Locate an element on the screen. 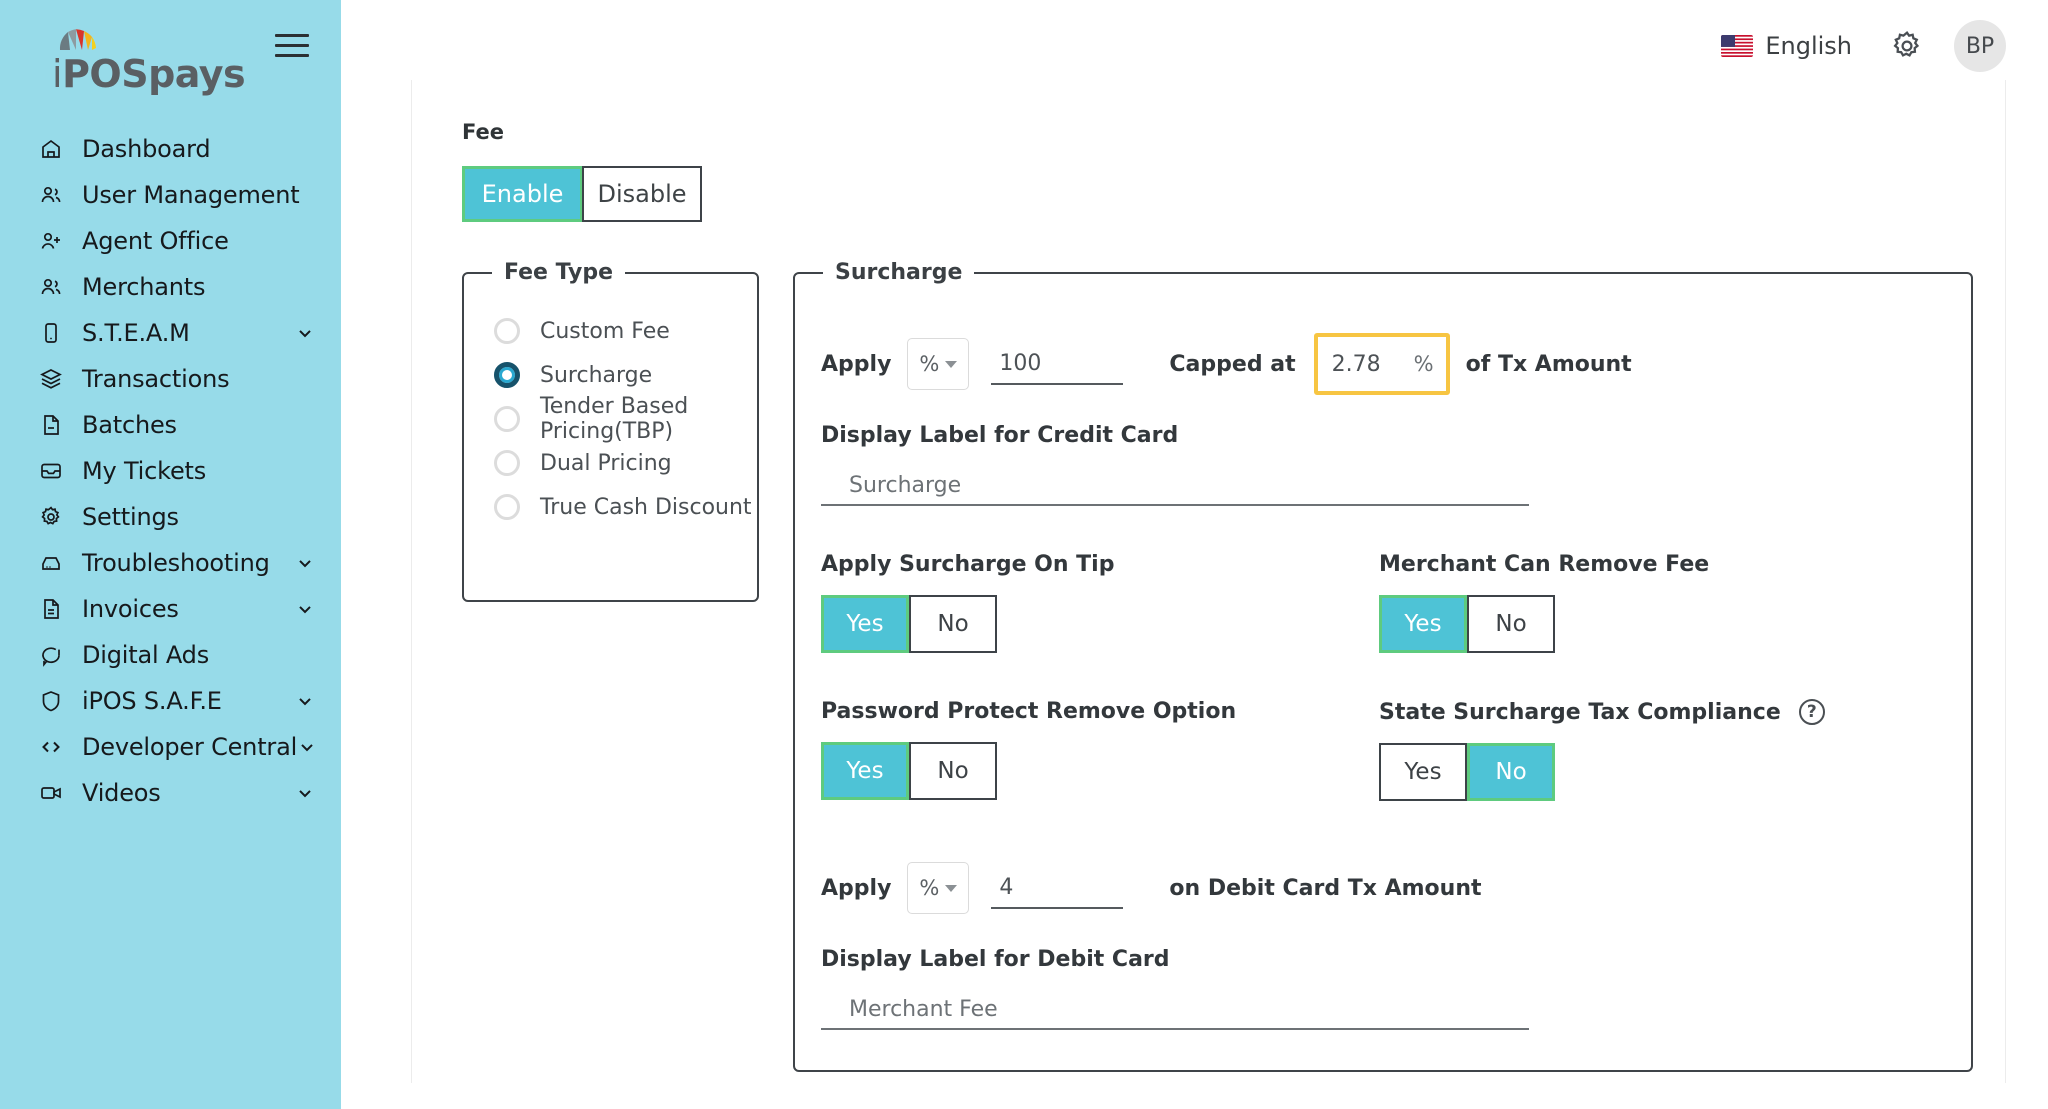 This screenshot has width=2048, height=1109. debit-card-label-title: Display Label for Debit Card is located at coordinates (995, 959).